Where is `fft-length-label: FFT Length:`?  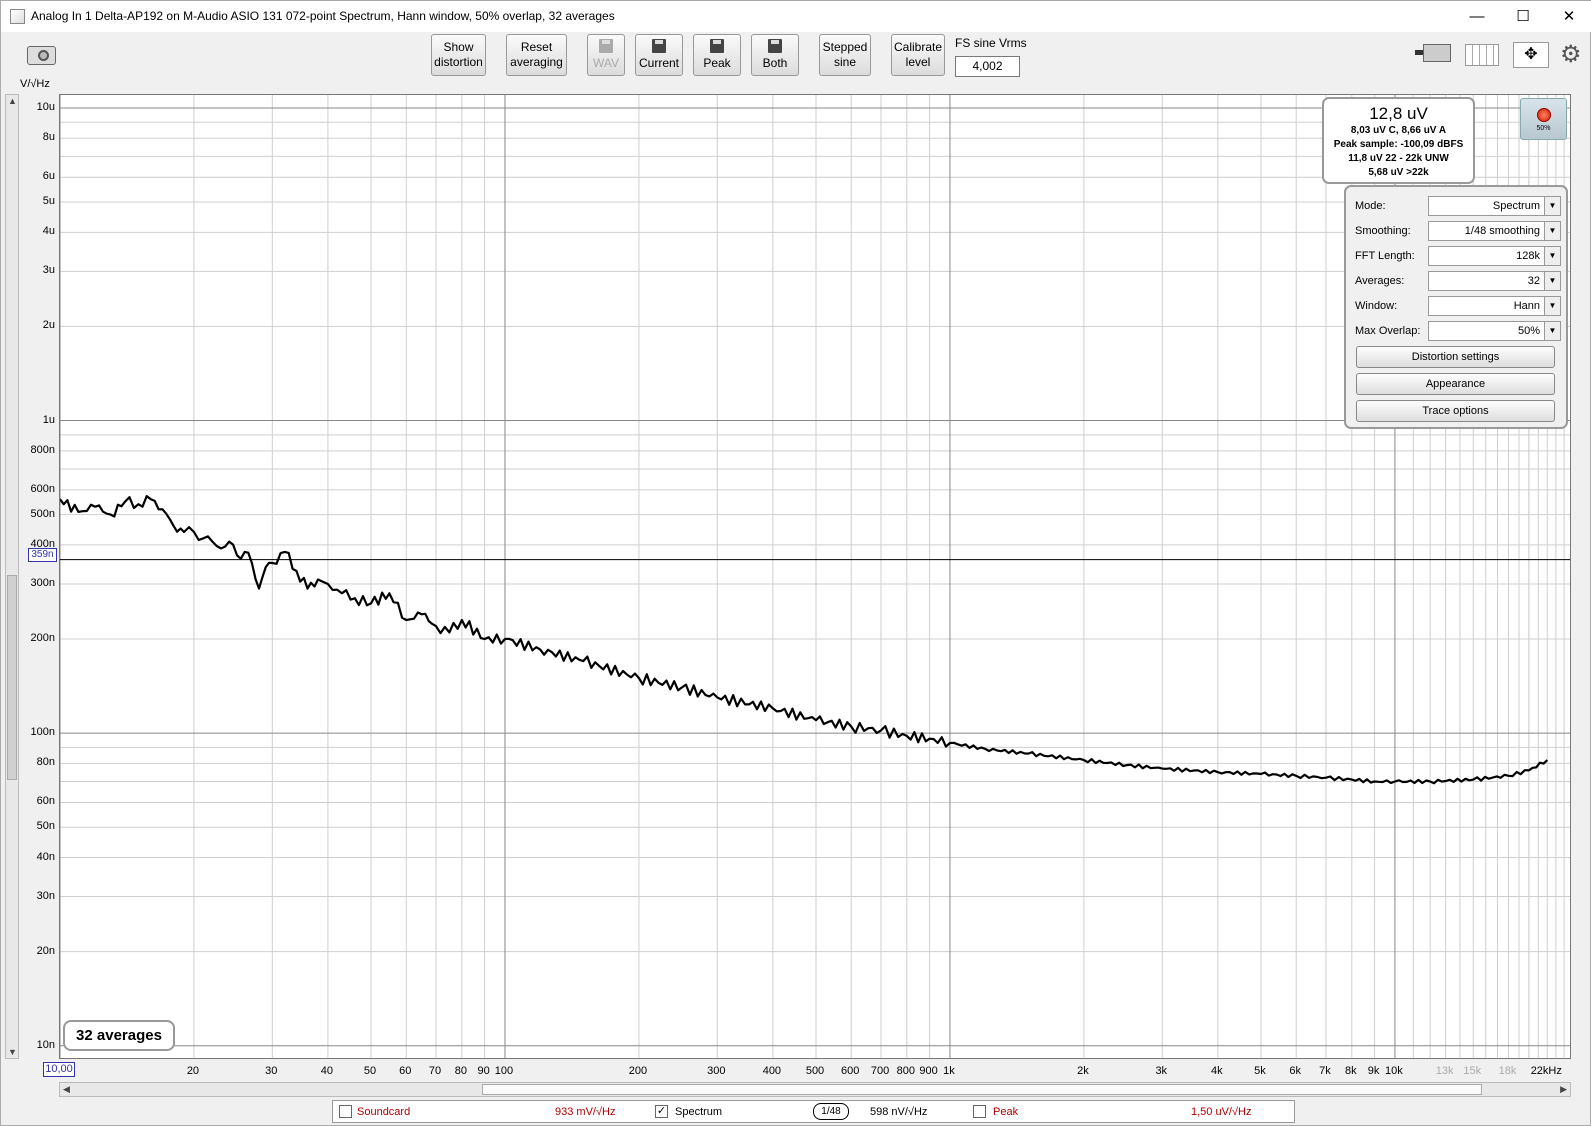
fft-length-label: FFT Length: is located at coordinates (1385, 256).